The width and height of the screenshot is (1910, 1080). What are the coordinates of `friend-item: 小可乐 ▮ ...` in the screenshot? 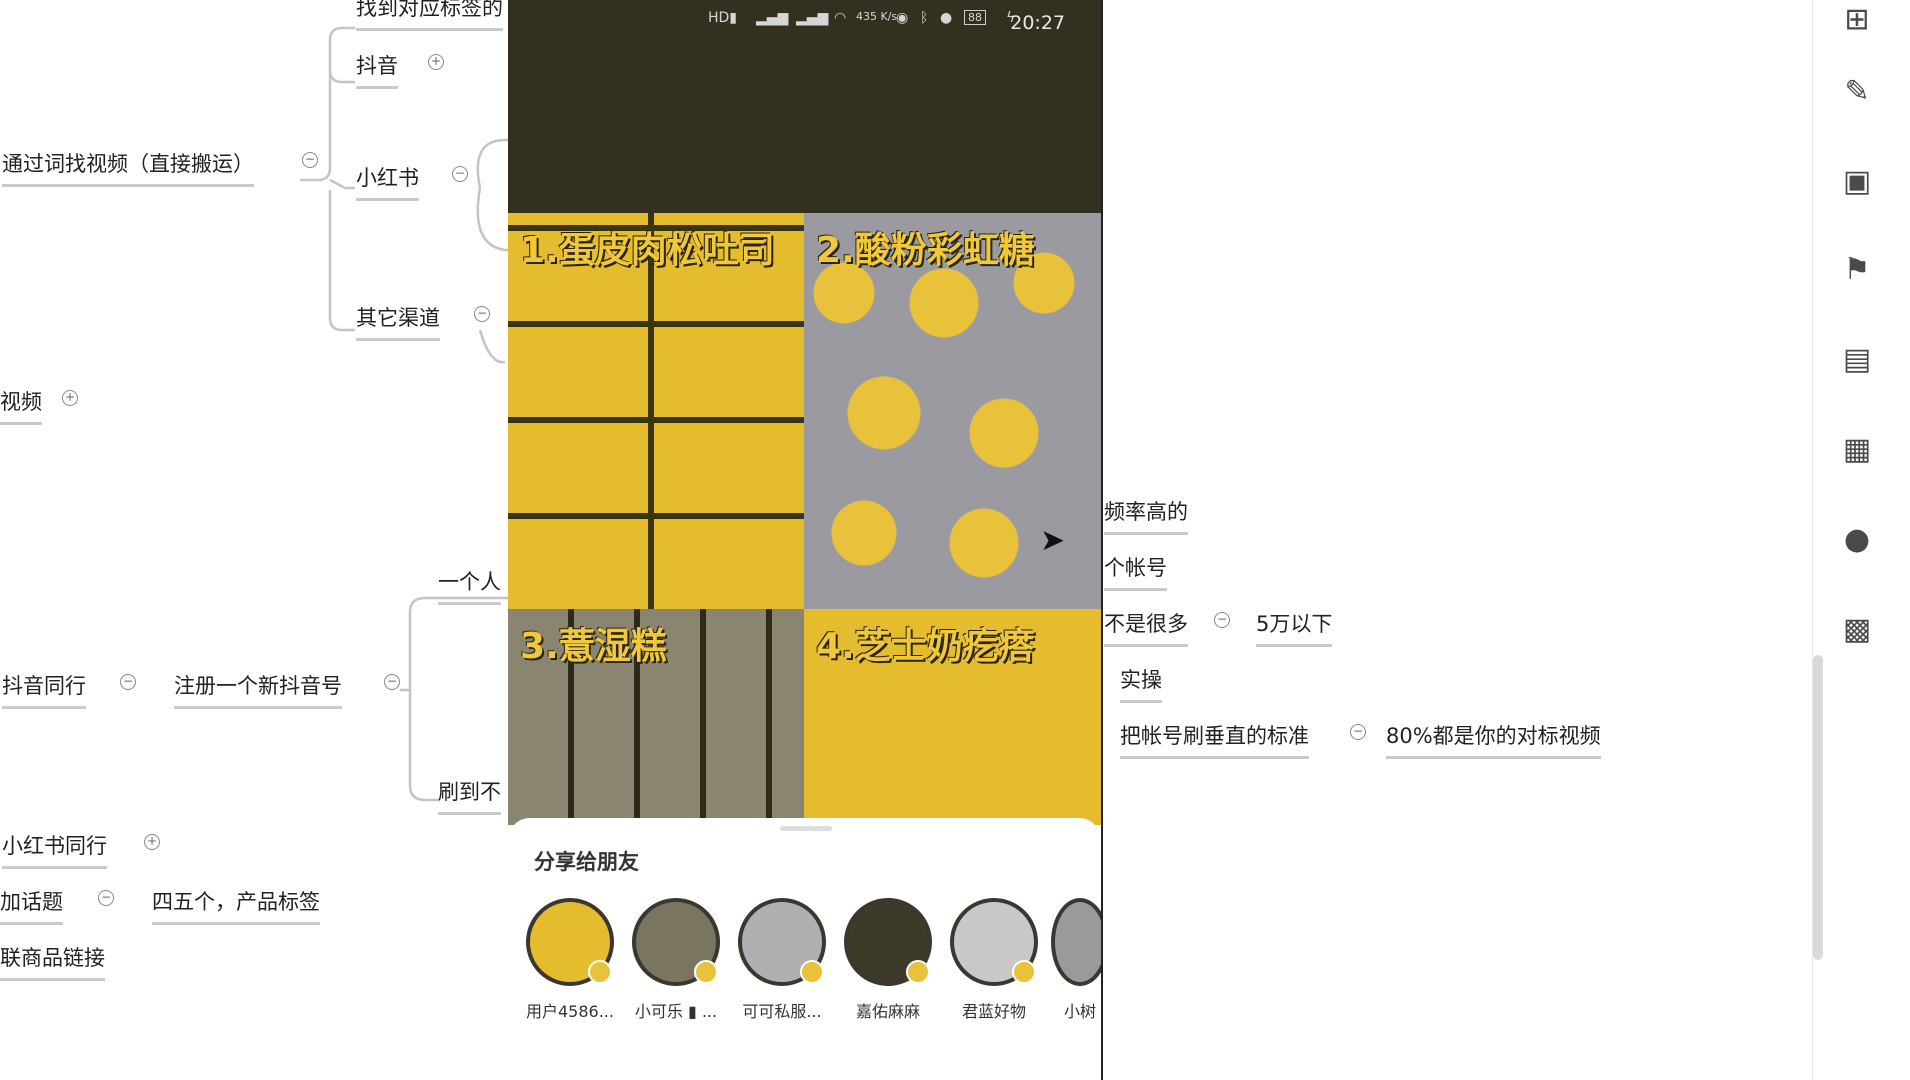 It's located at (676, 960).